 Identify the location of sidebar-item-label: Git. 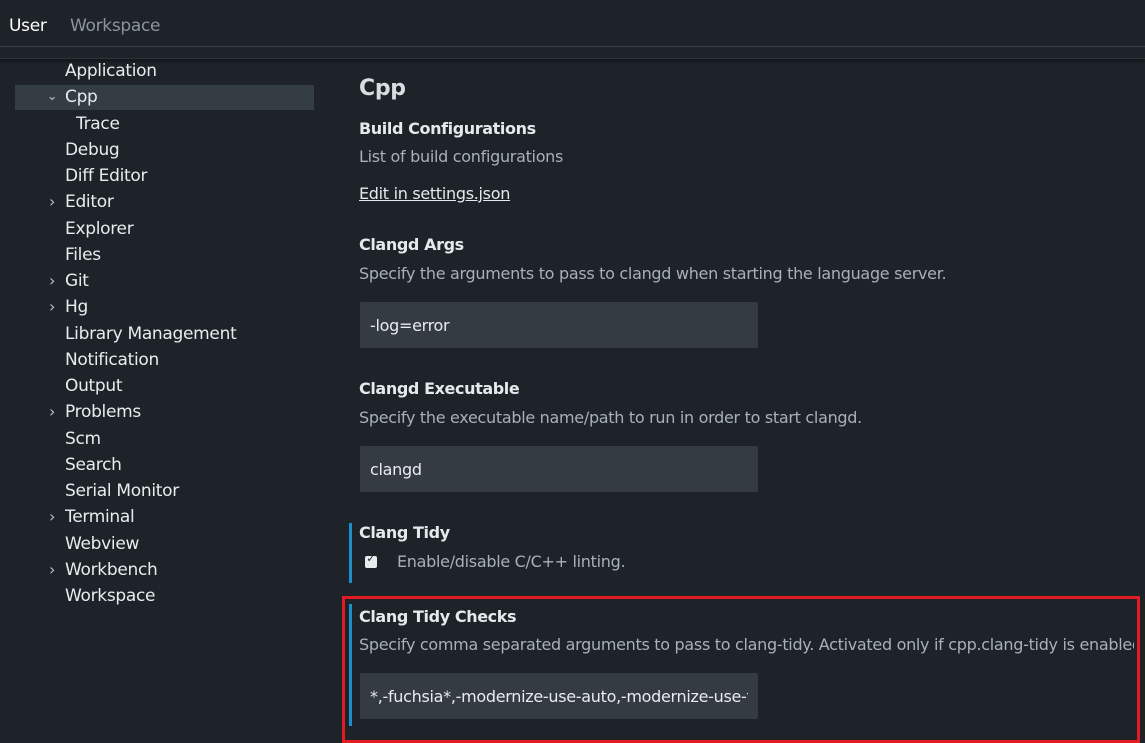
(77, 281).